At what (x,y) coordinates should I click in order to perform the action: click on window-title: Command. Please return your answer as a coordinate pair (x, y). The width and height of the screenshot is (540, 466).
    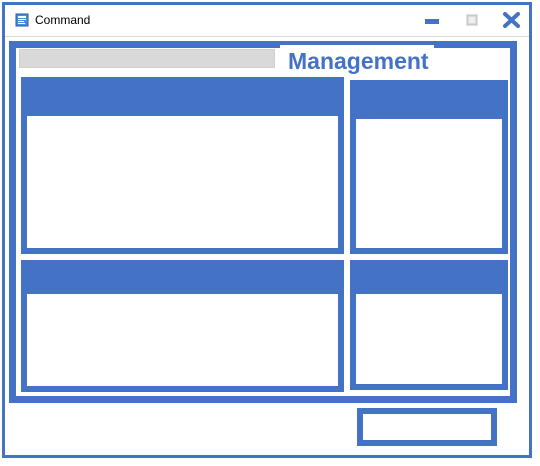
    Looking at the image, I should click on (63, 20).